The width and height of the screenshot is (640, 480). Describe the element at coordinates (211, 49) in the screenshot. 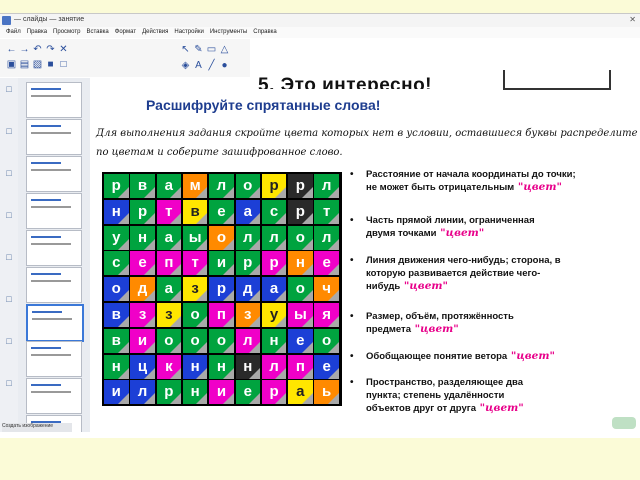

I see `eraser-icon: ▭` at that location.